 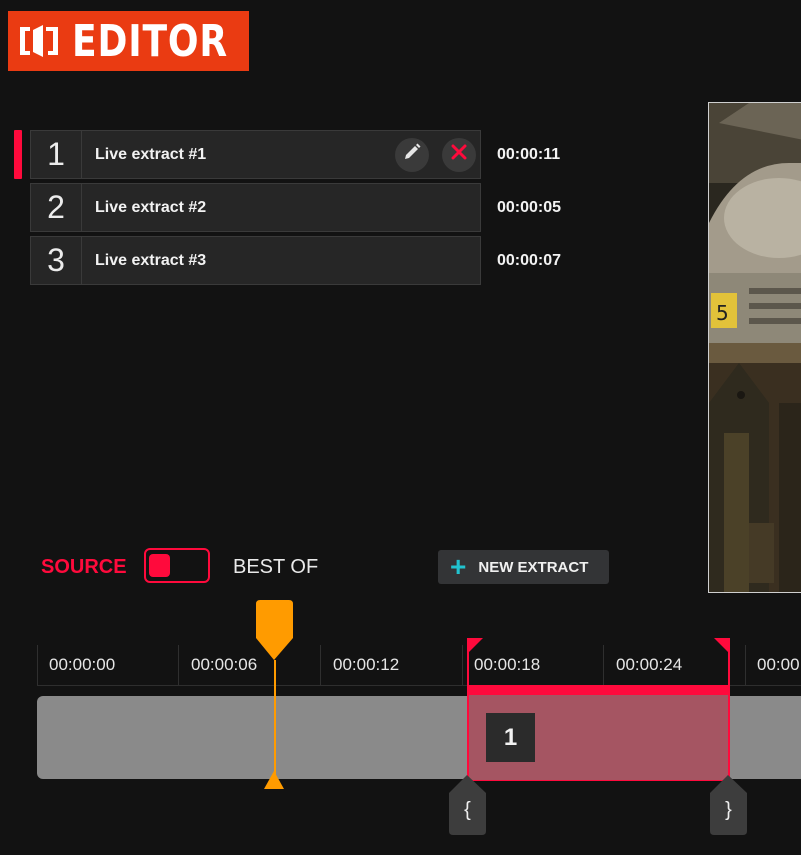 What do you see at coordinates (255, 207) in the screenshot?
I see `extract-item: 2 Live extract #2` at bounding box center [255, 207].